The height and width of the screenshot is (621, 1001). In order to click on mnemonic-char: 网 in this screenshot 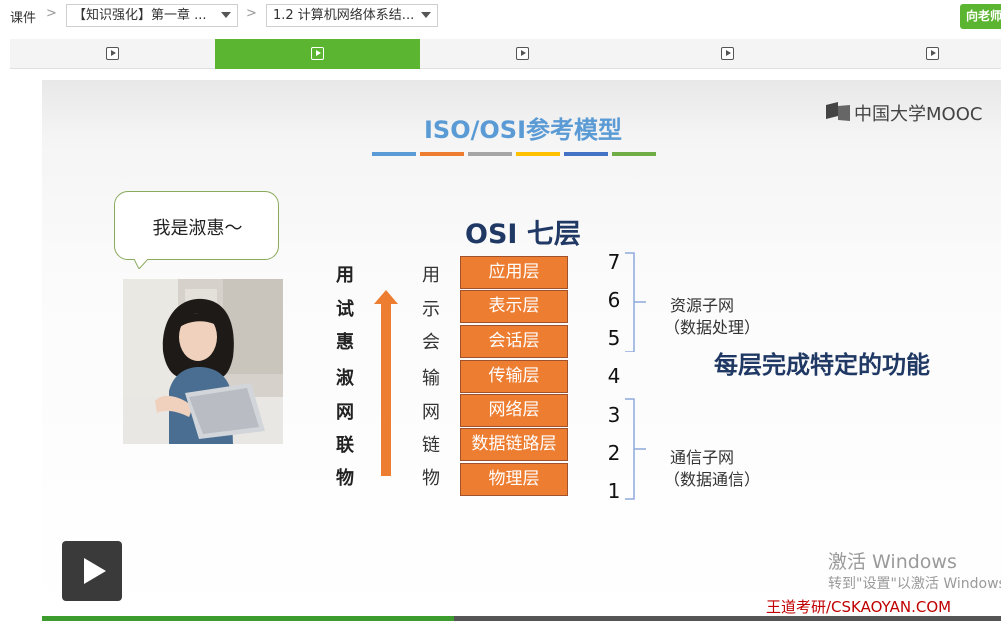, I will do `click(345, 412)`.